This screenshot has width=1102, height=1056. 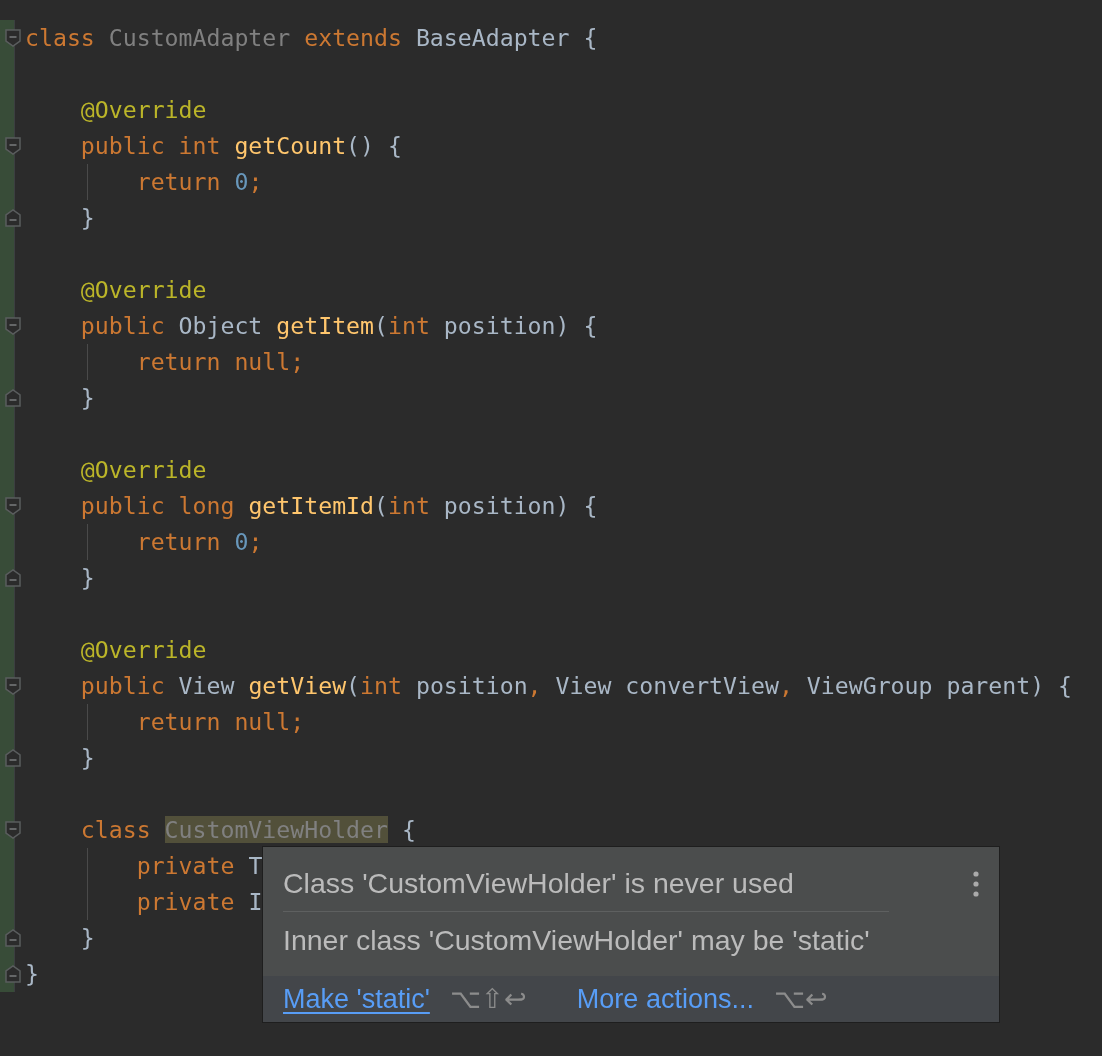 I want to click on code-line: public View getView(int position, View convertView, ViewGroup parent) {, so click(x=576, y=686).